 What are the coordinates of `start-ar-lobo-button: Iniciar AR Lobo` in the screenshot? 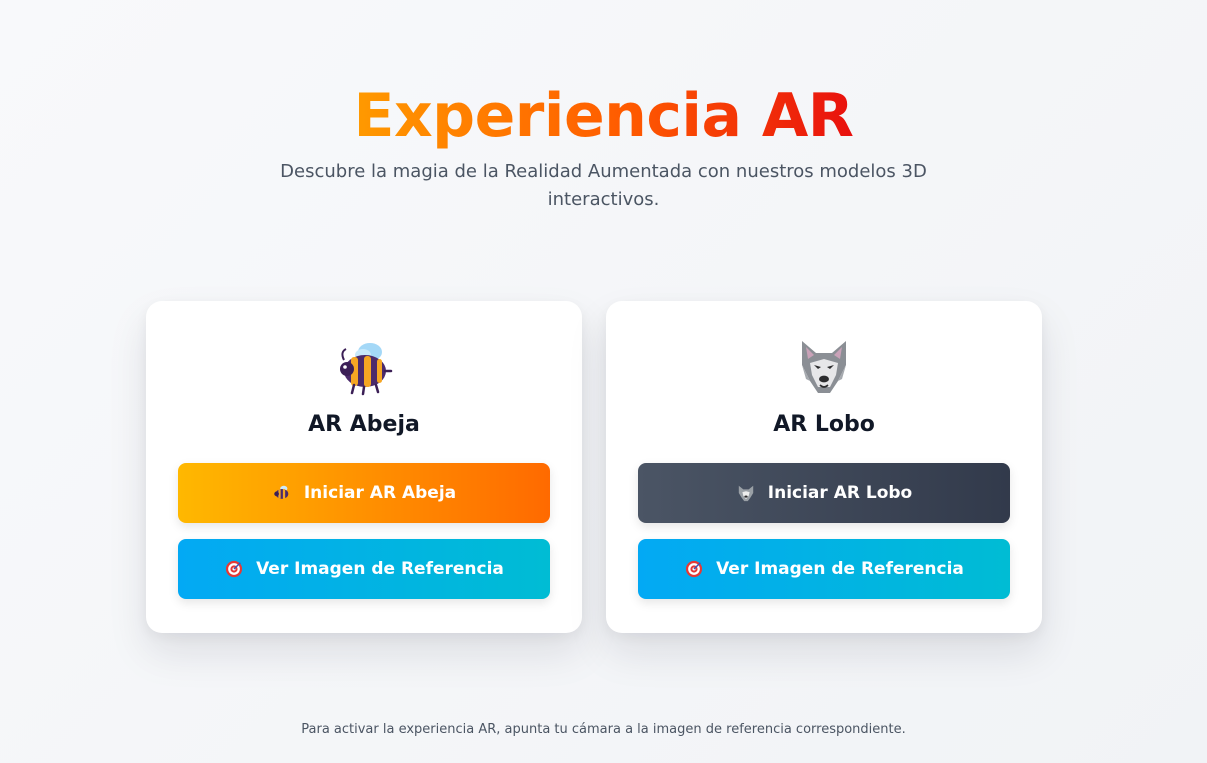 It's located at (824, 493).